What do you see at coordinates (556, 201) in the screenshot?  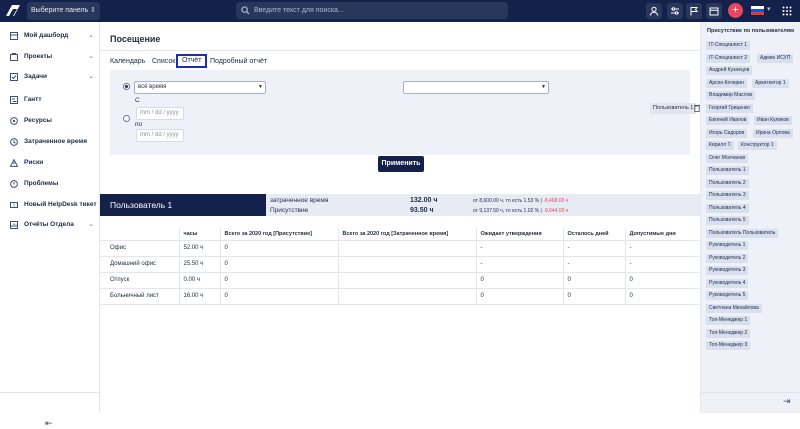 I see `summary-note-negative: -8,468.00 ч` at bounding box center [556, 201].